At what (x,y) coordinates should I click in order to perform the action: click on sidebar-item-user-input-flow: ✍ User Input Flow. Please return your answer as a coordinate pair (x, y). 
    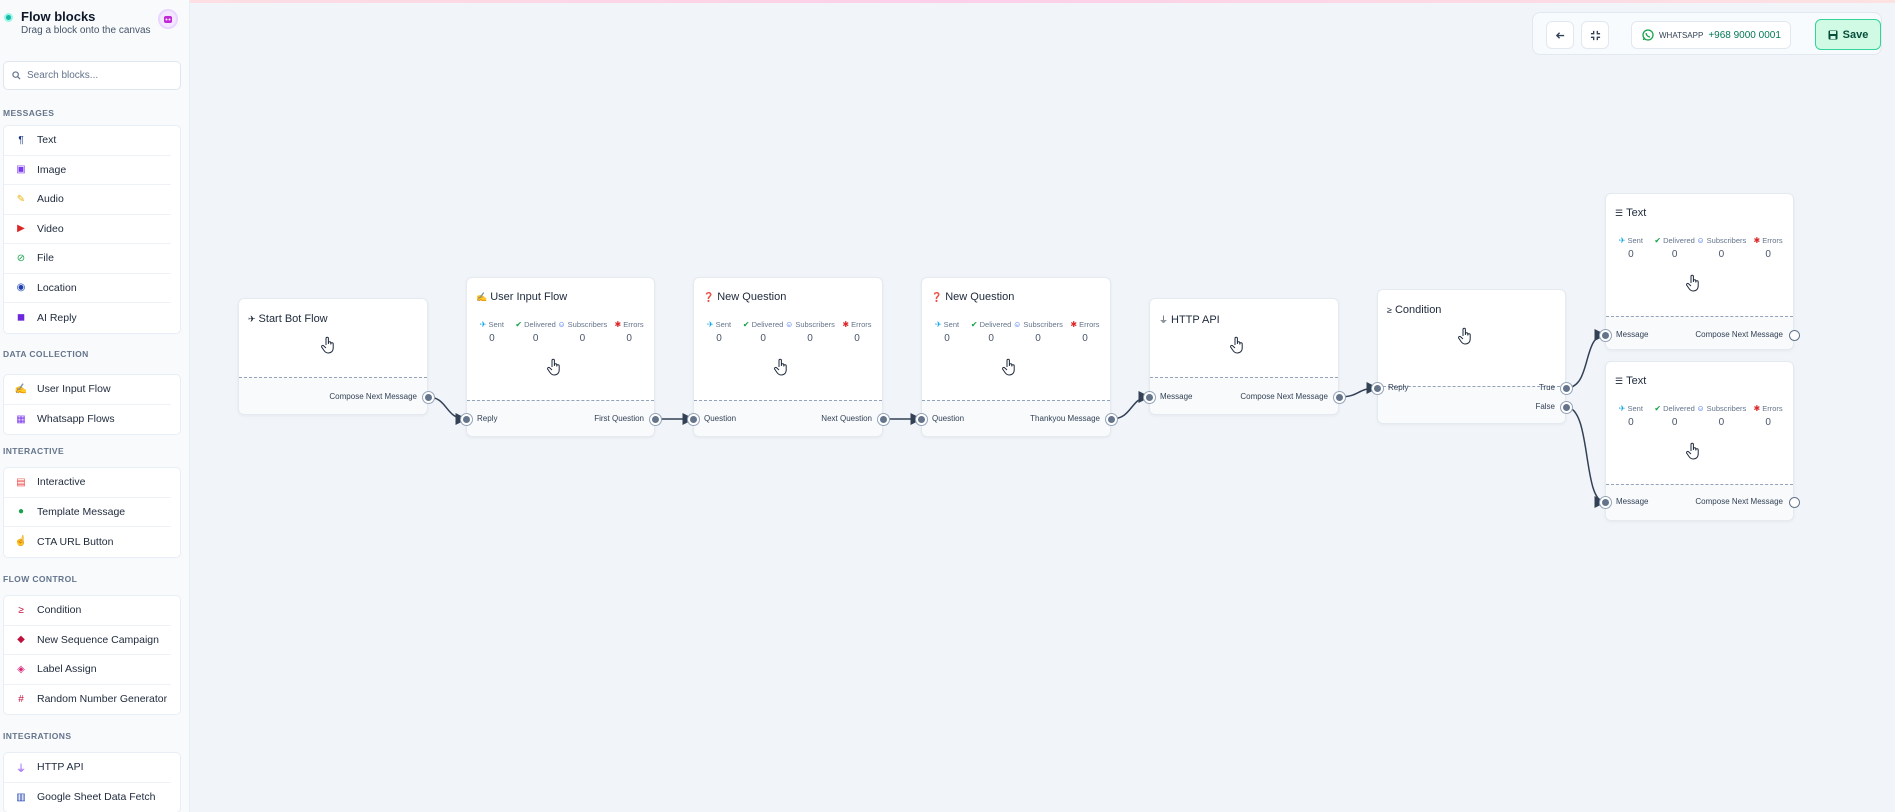
    Looking at the image, I should click on (87, 390).